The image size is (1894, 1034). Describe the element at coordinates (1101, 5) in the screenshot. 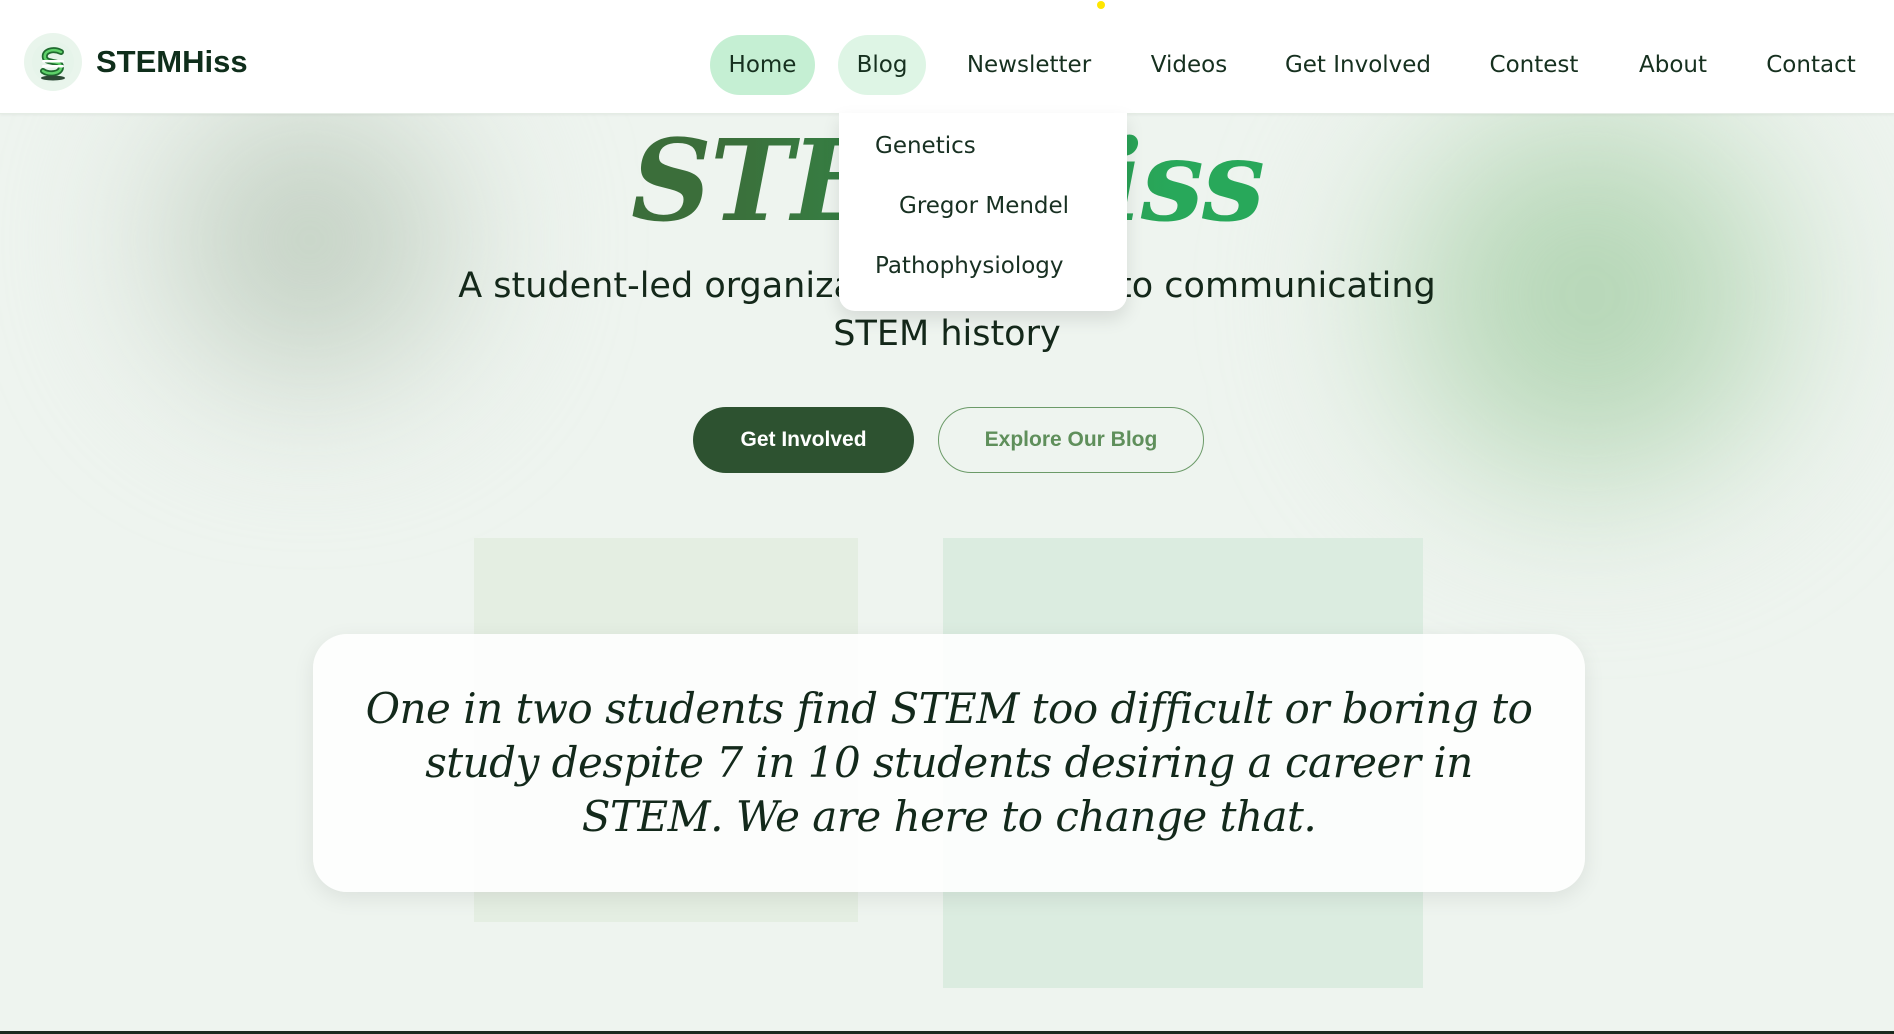

I see `cursor-indicator` at that location.